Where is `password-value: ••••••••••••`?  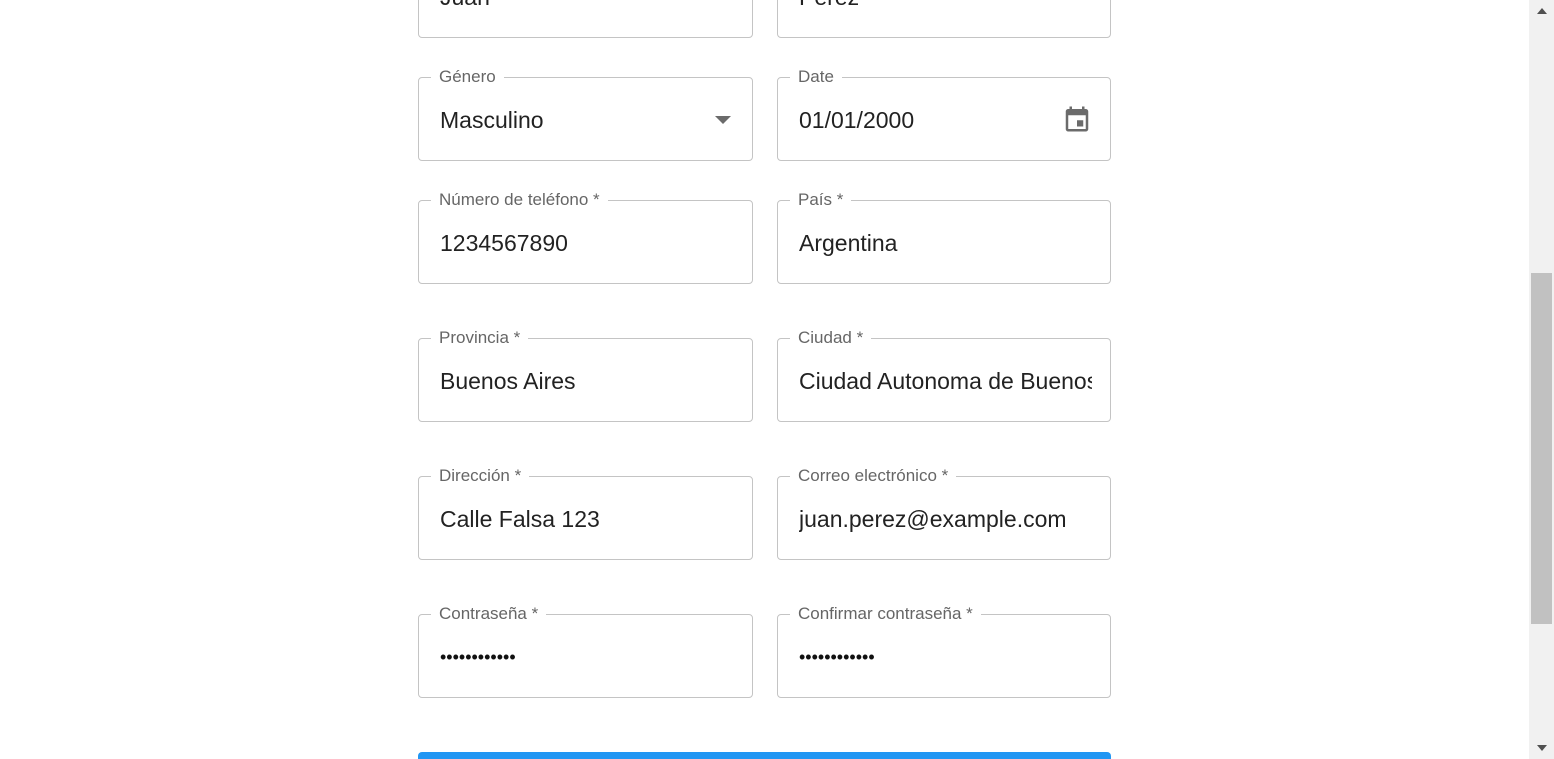
password-value: •••••••••••• is located at coordinates (478, 657).